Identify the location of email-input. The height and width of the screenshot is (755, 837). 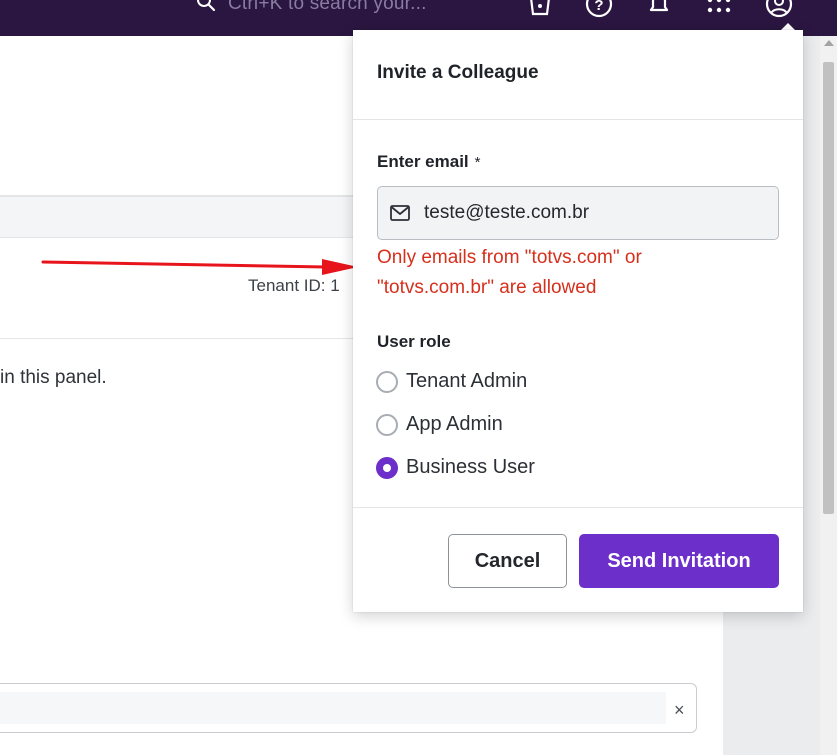
(594, 213).